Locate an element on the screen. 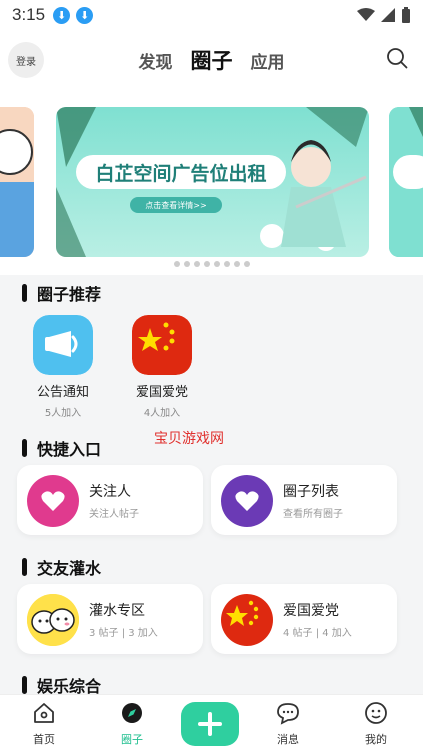 Image resolution: width=423 pixels, height=752 pixels. quick-card-following: 关注人 关注人帖子 is located at coordinates (110, 500).